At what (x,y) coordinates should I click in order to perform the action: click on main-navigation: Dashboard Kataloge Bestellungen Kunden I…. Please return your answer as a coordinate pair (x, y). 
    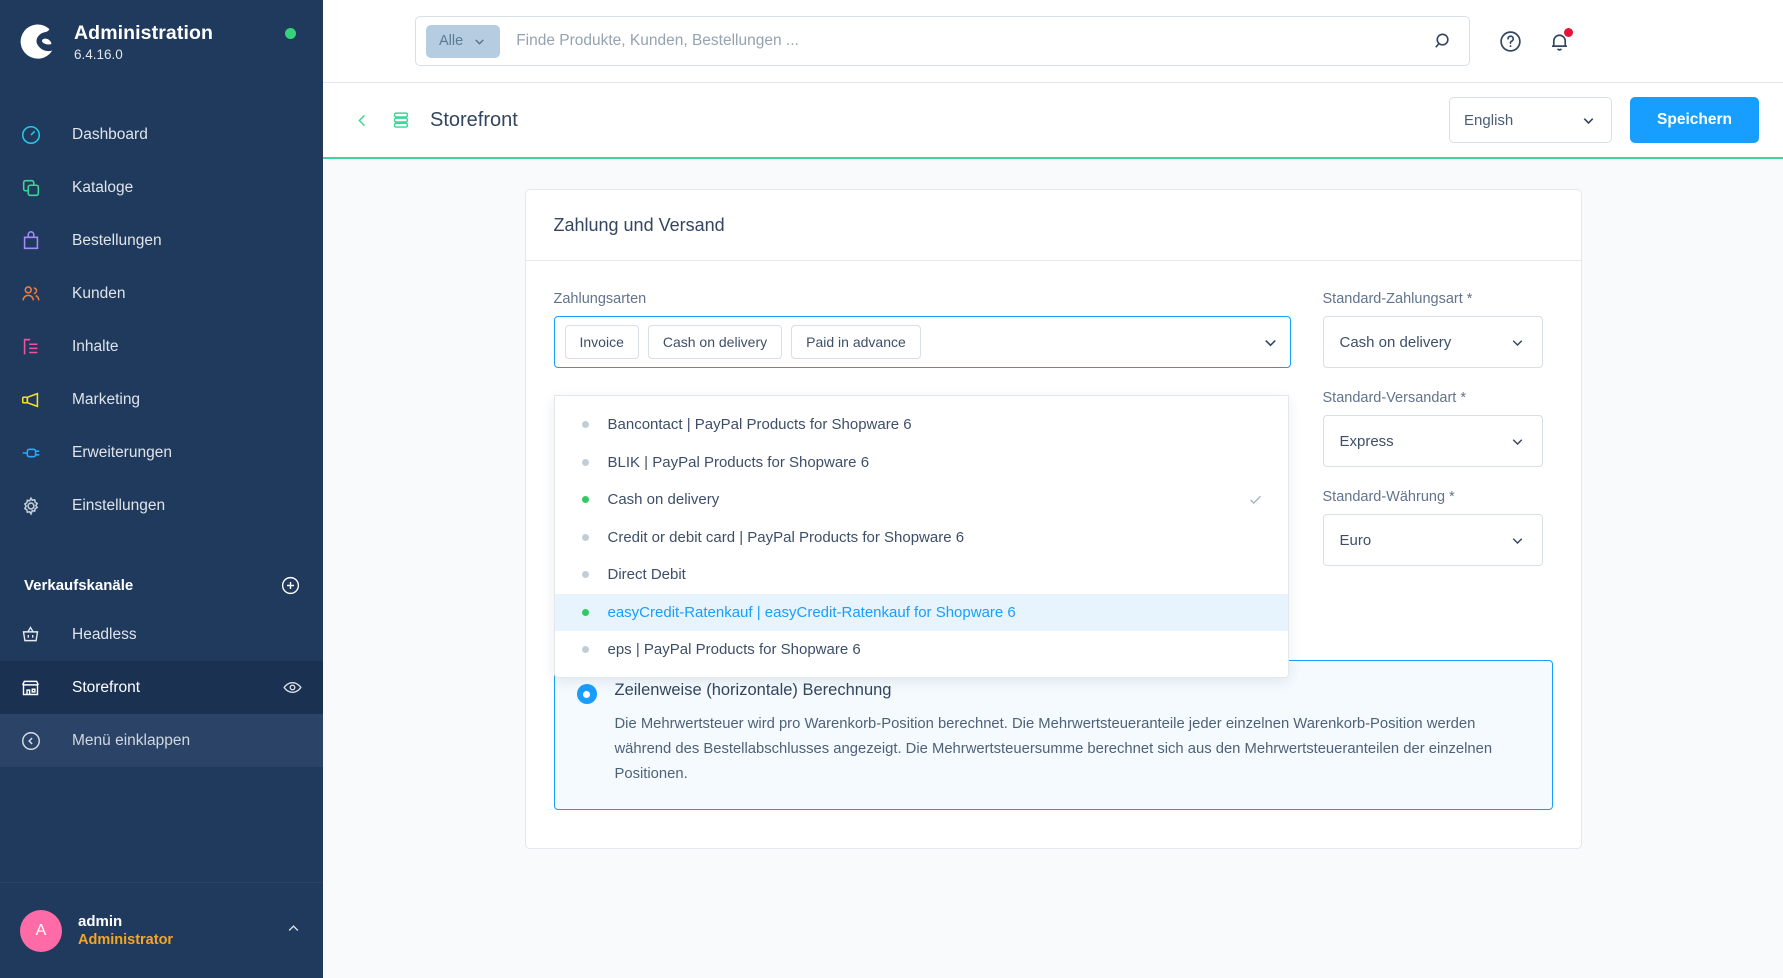
    Looking at the image, I should click on (161, 320).